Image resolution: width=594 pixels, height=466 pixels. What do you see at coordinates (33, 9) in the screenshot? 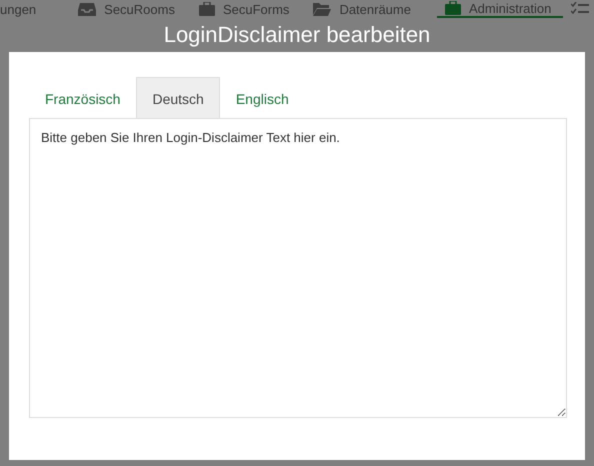
I see `nav-tab: ungen` at bounding box center [33, 9].